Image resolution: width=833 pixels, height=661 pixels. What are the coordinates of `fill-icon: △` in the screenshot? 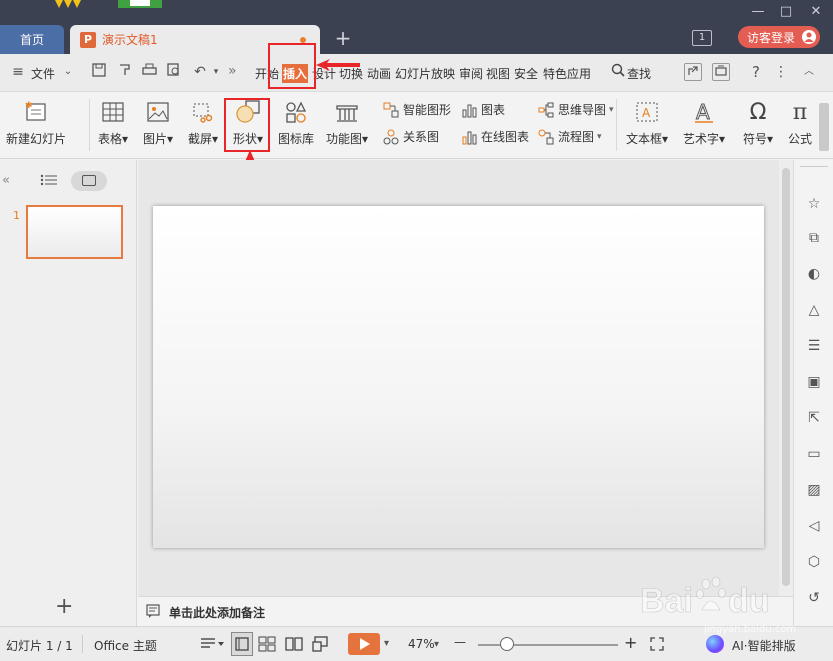 It's located at (814, 310).